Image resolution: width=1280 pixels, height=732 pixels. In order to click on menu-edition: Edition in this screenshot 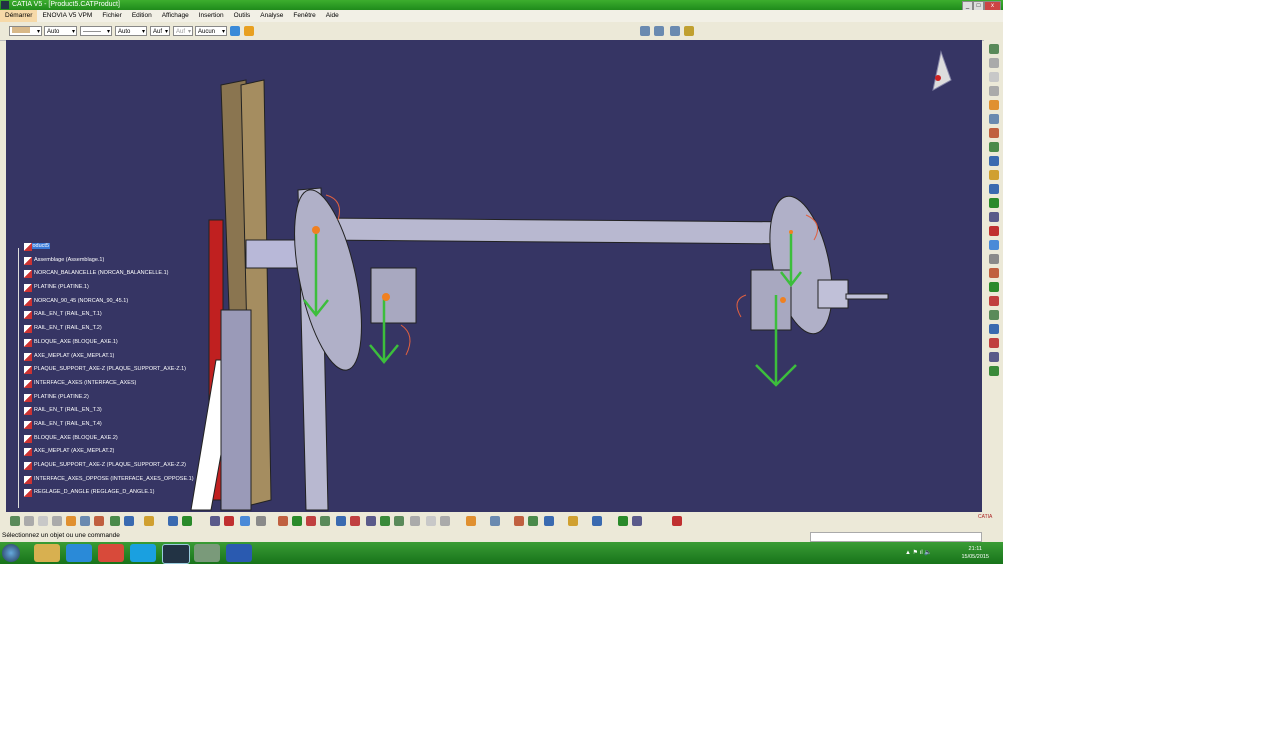, I will do `click(142, 16)`.